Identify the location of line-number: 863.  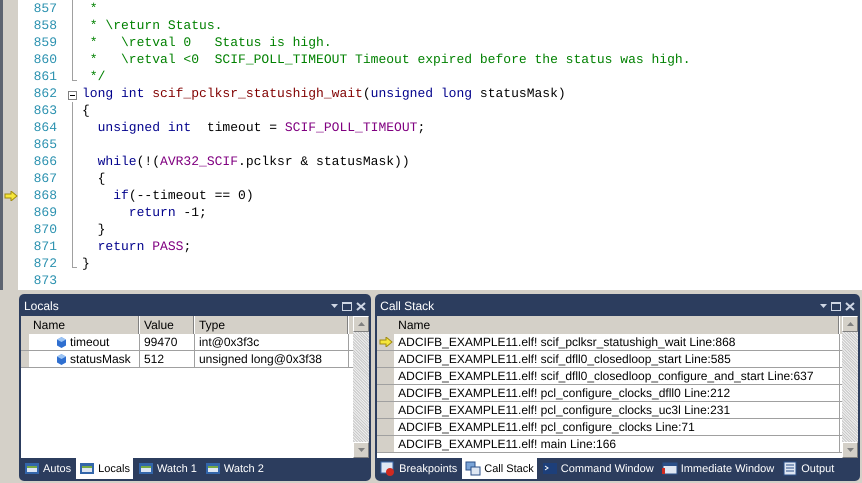
(45, 110).